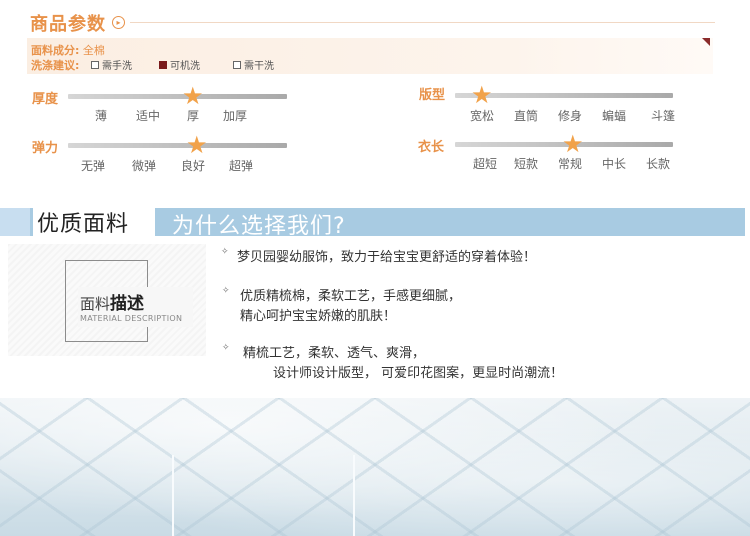  What do you see at coordinates (118, 22) in the screenshot?
I see `arrow-right-icon: ▸` at bounding box center [118, 22].